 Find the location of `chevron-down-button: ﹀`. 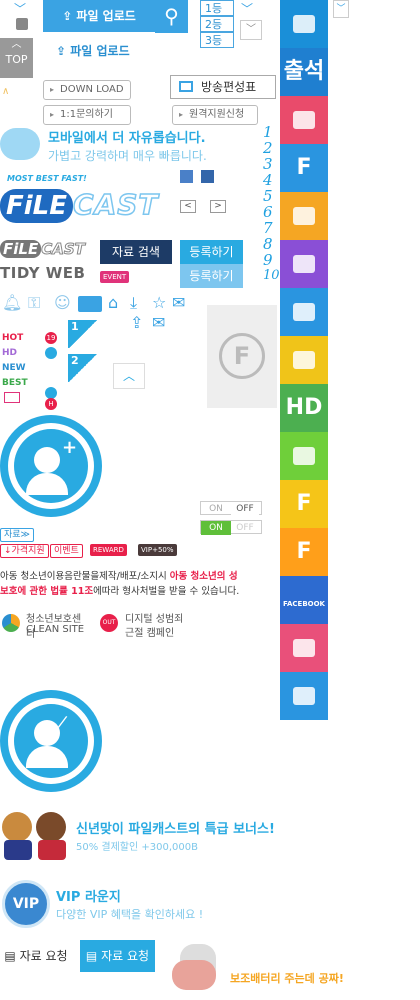

chevron-down-button: ﹀ is located at coordinates (341, 9).